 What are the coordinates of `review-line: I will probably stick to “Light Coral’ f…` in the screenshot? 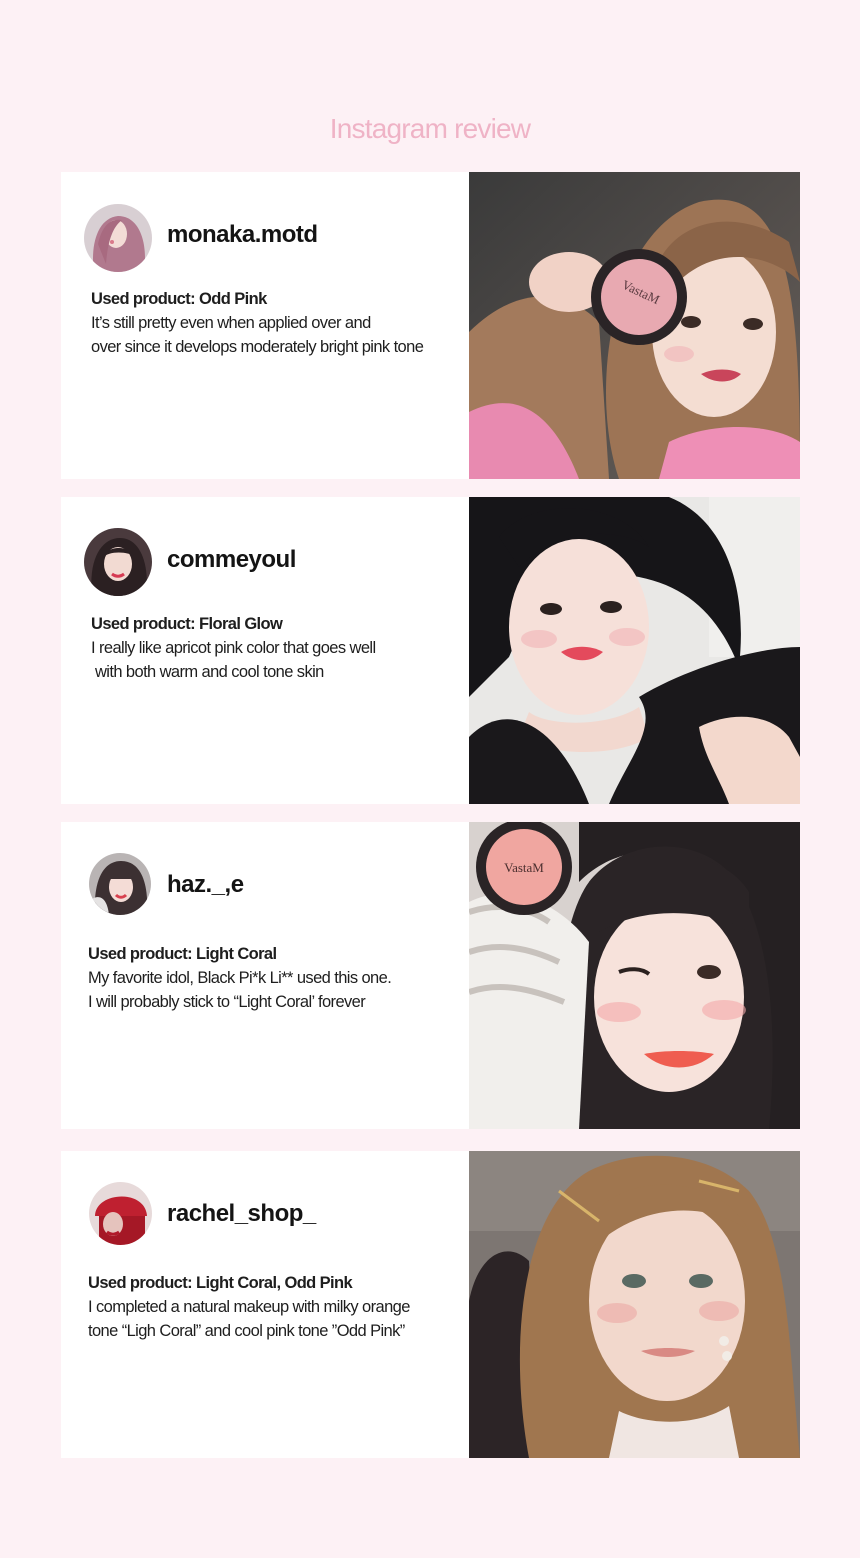 It's located at (227, 1002).